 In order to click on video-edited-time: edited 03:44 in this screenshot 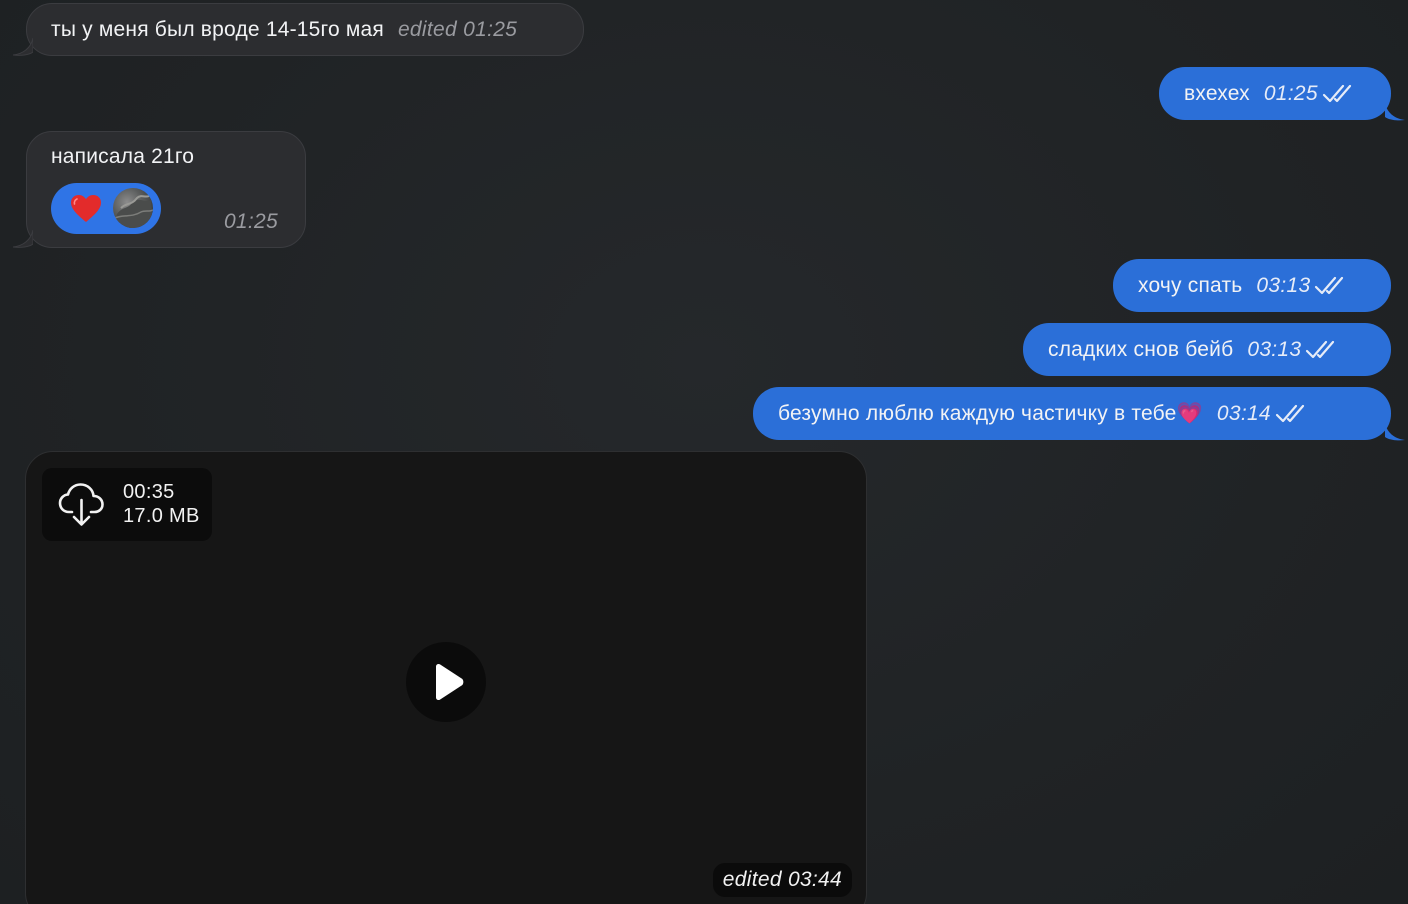, I will do `click(782, 880)`.